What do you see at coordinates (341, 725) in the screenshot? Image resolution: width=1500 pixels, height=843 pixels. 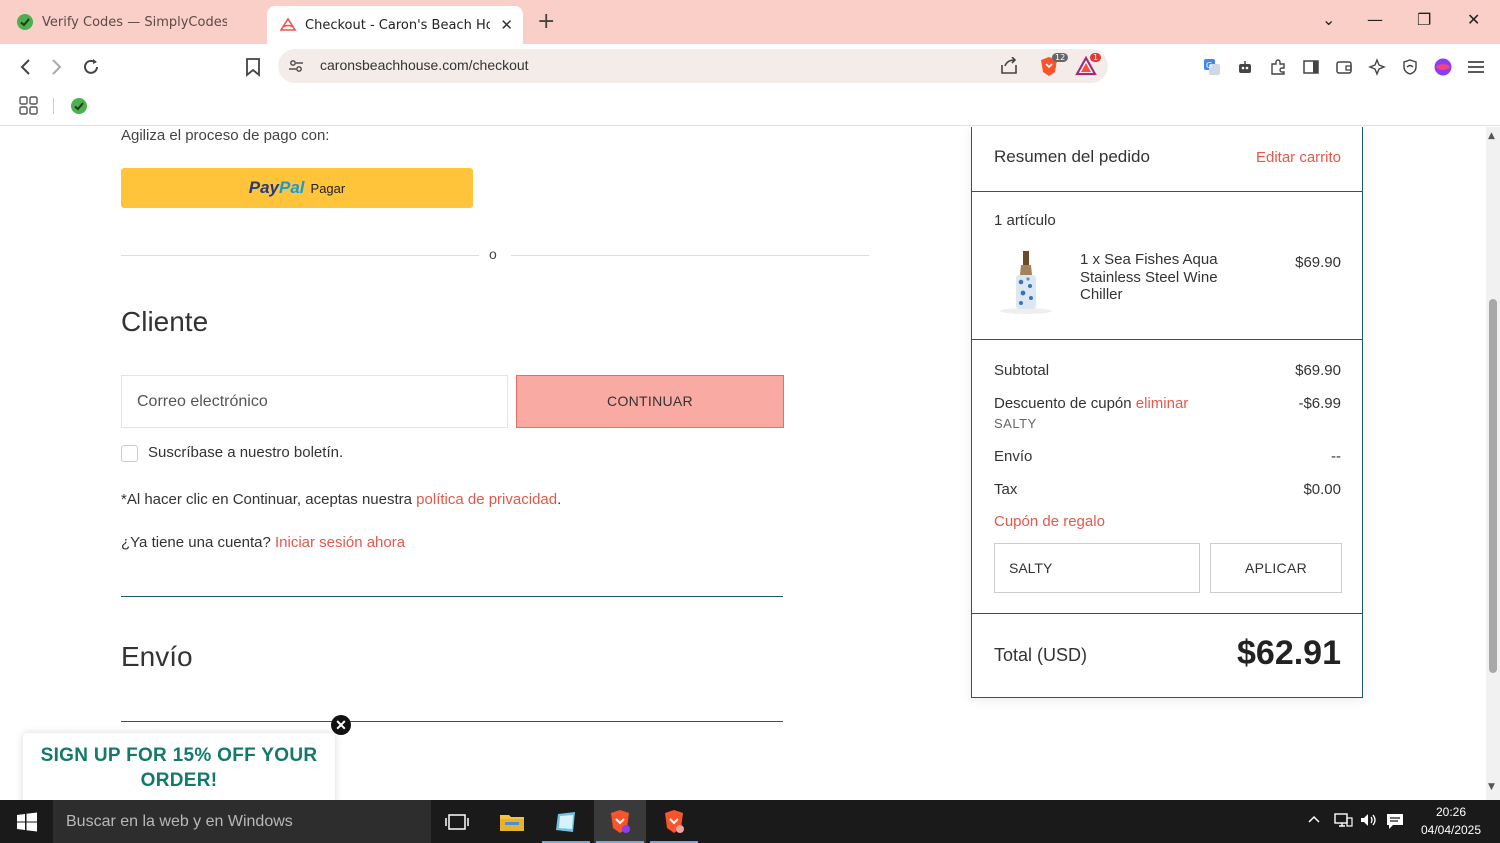 I see `close-popup-icon: ✕` at bounding box center [341, 725].